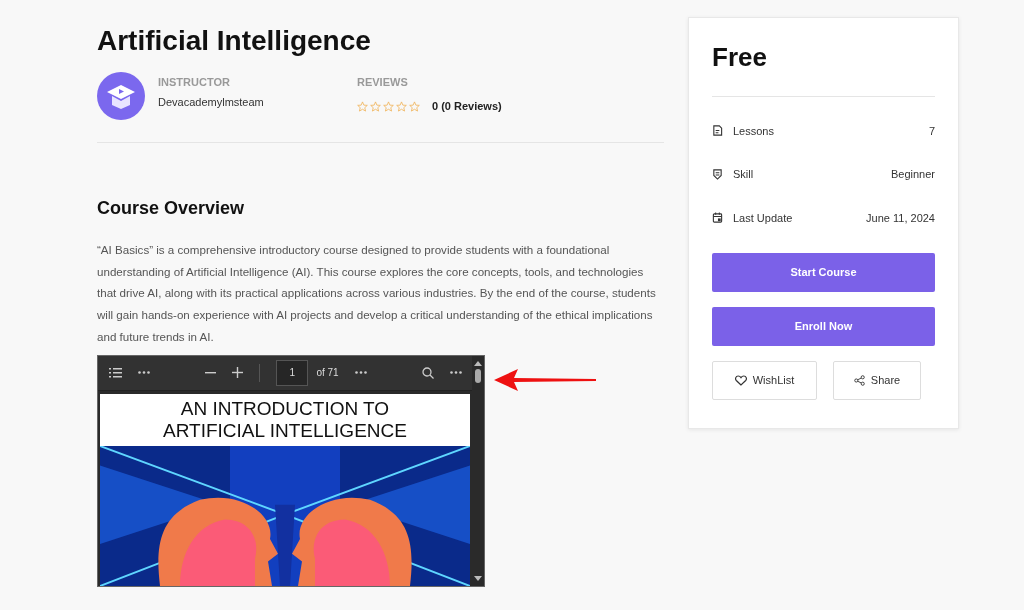 This screenshot has width=1024, height=610. I want to click on detail-label: Skill, so click(744, 174).